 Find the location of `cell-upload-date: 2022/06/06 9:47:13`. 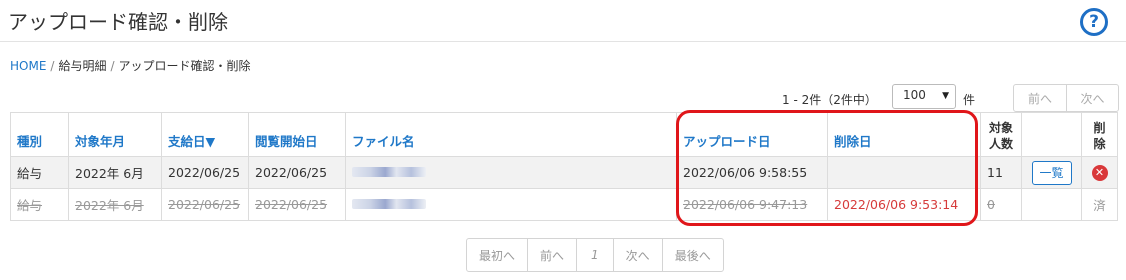

cell-upload-date: 2022/06/06 9:47:13 is located at coordinates (752, 204).